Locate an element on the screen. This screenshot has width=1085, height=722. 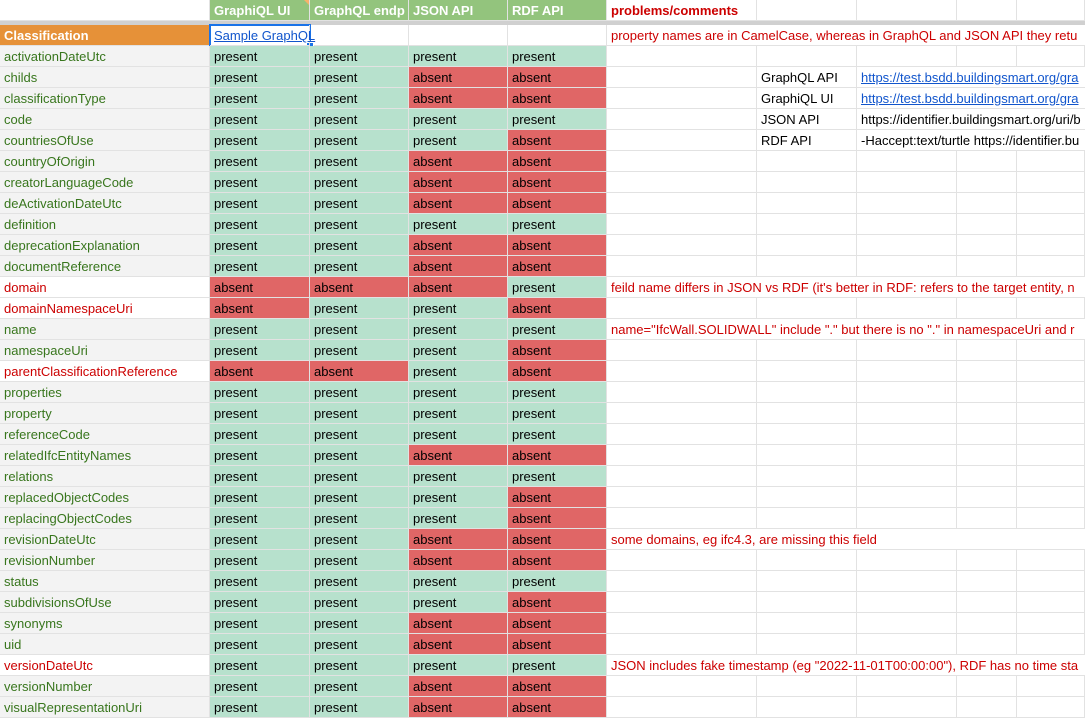
field-name-cell: definition is located at coordinates (105, 224).